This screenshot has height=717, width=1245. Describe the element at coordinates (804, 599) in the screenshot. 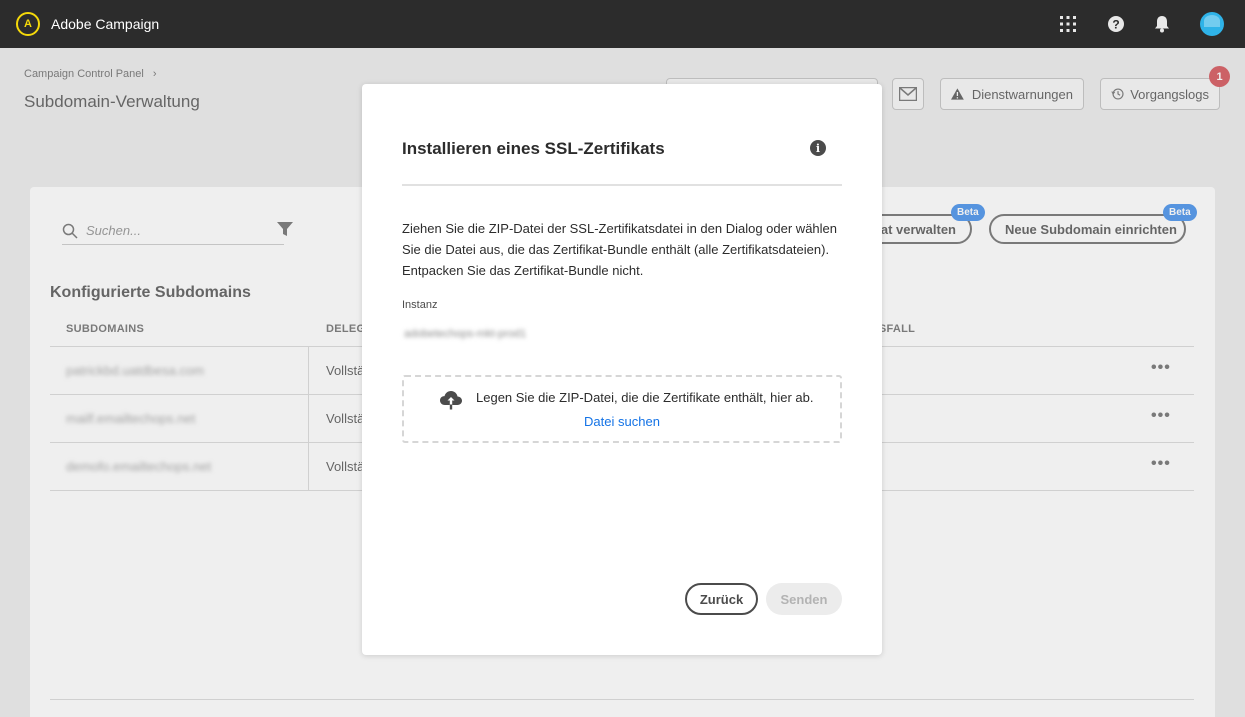

I see `send-button: Senden` at that location.